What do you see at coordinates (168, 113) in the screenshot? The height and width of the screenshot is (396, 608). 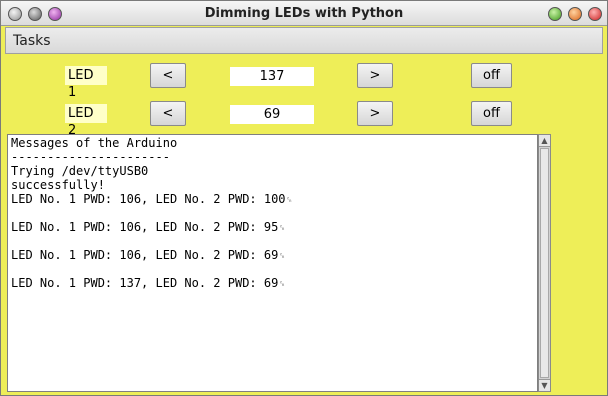 I see `led2-decrease-button: <` at bounding box center [168, 113].